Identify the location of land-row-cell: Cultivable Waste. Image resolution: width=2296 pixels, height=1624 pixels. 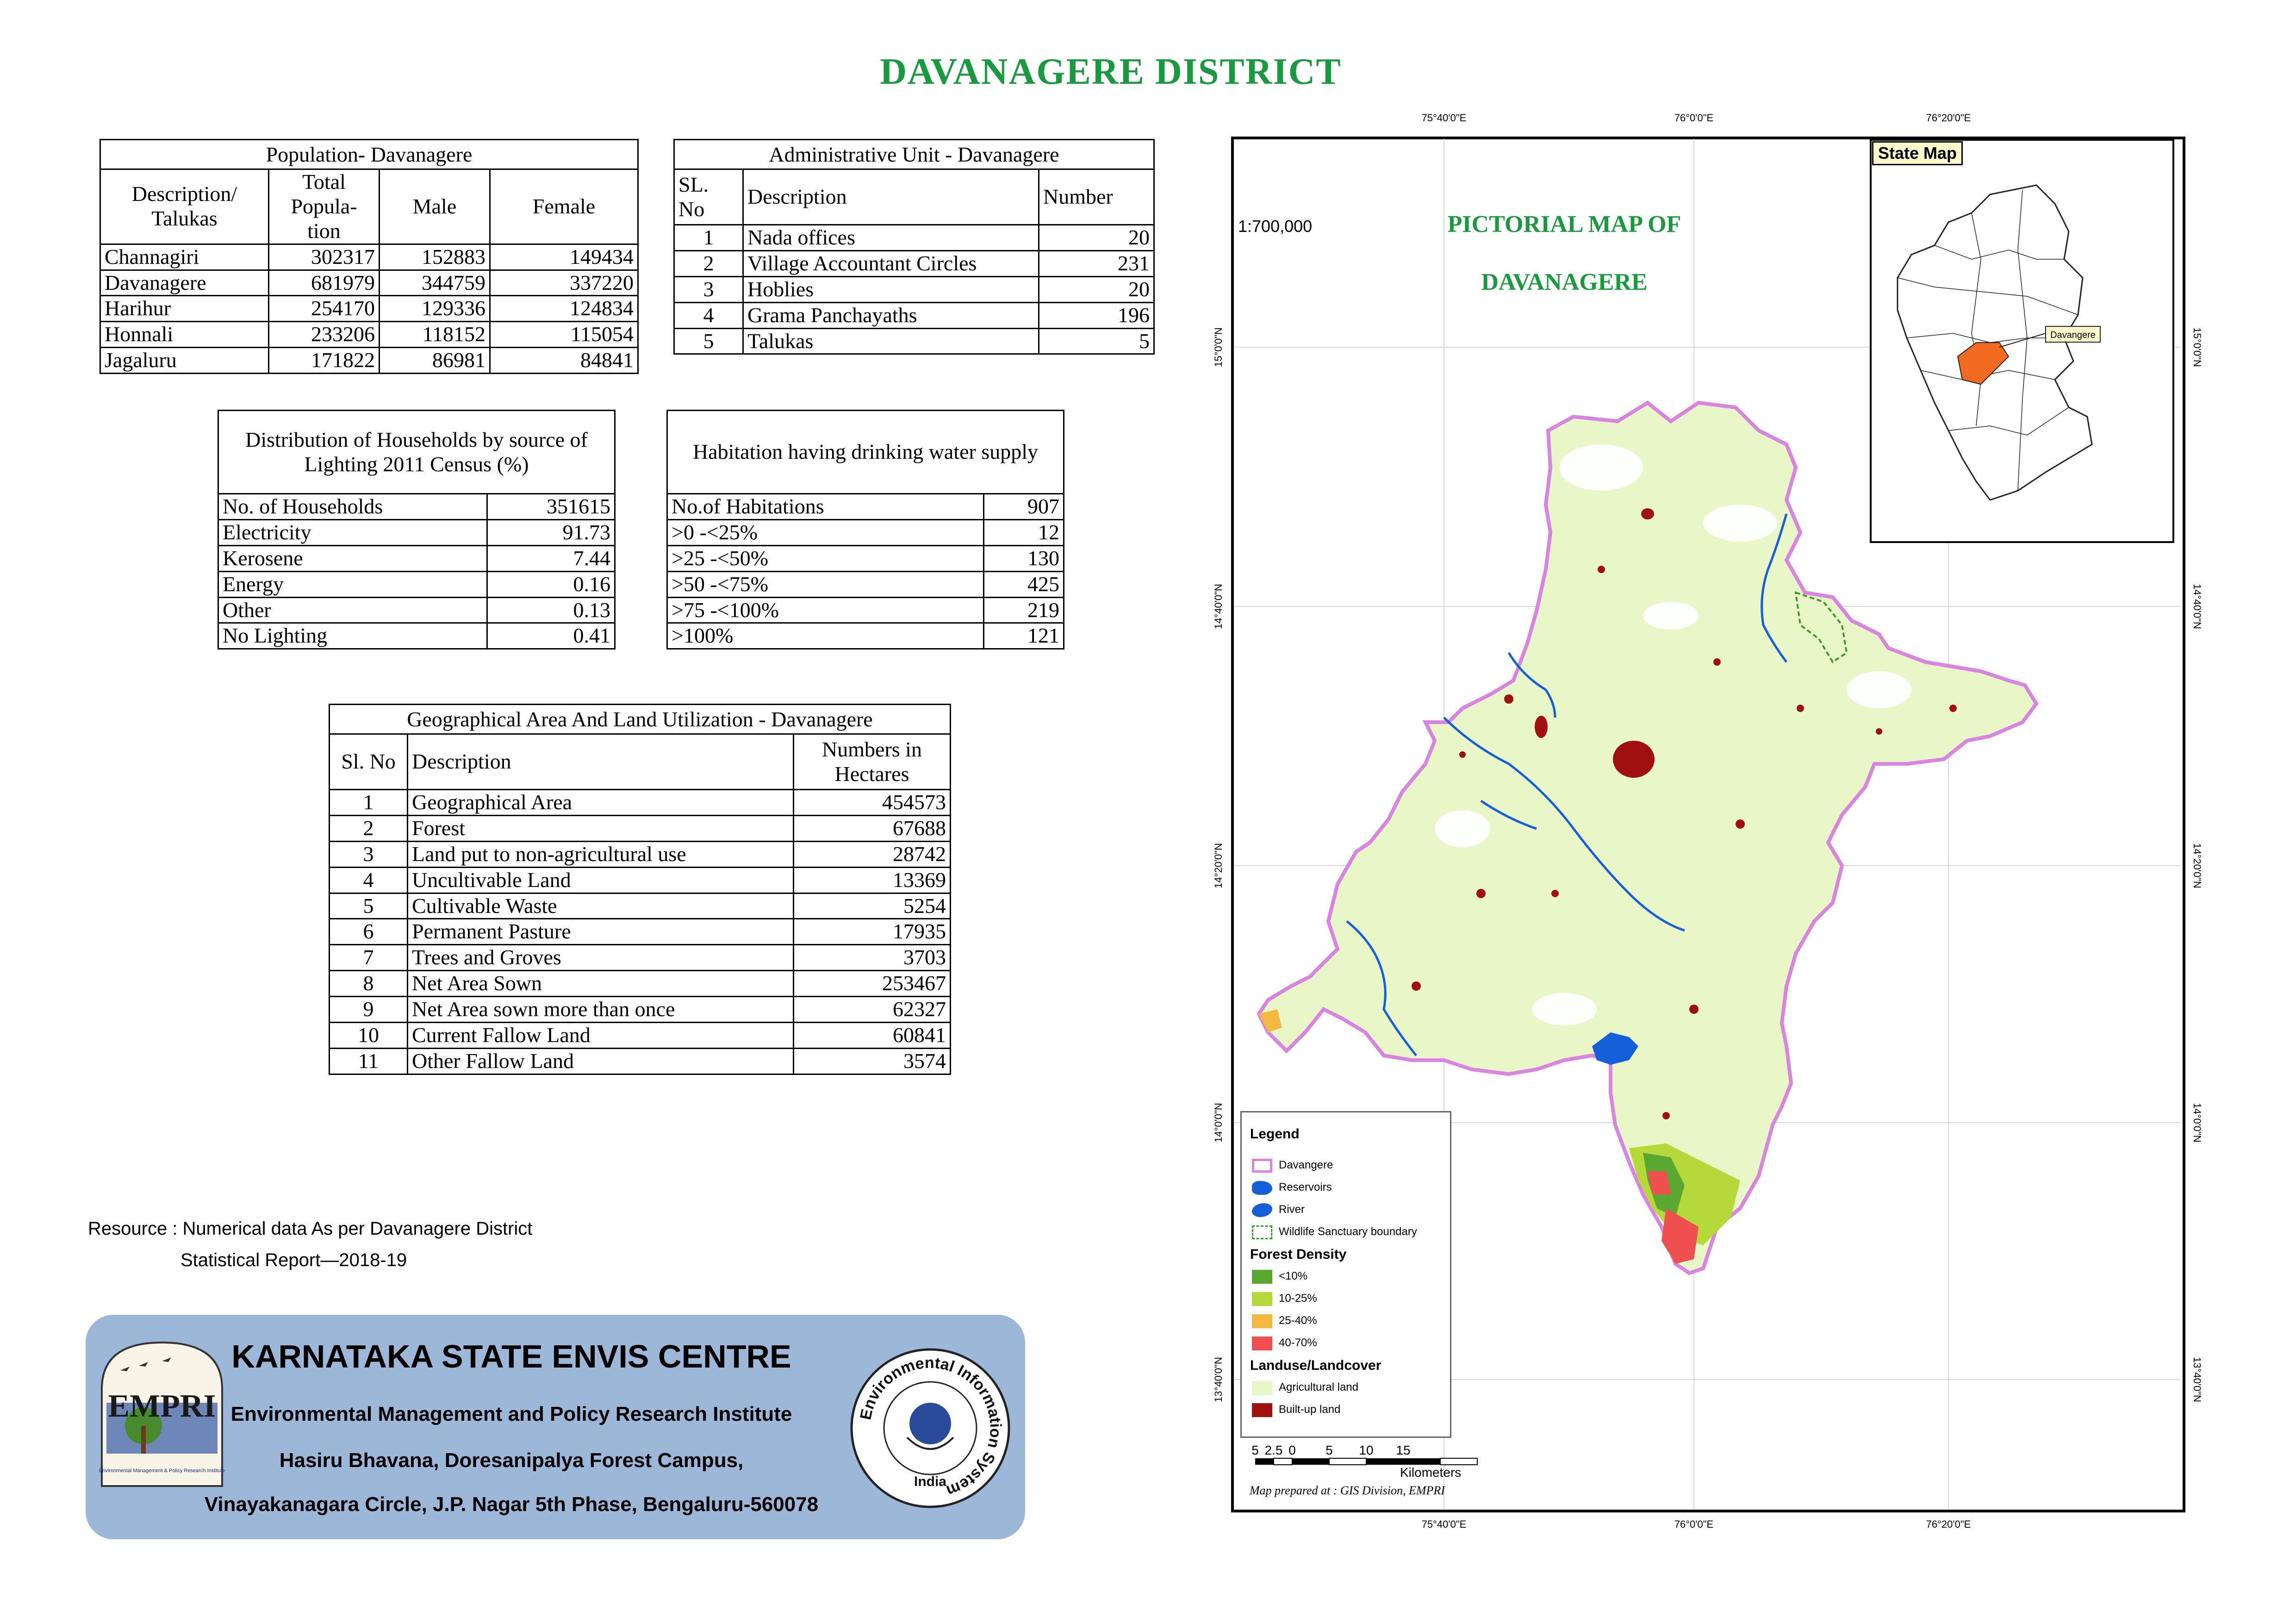
(600, 906).